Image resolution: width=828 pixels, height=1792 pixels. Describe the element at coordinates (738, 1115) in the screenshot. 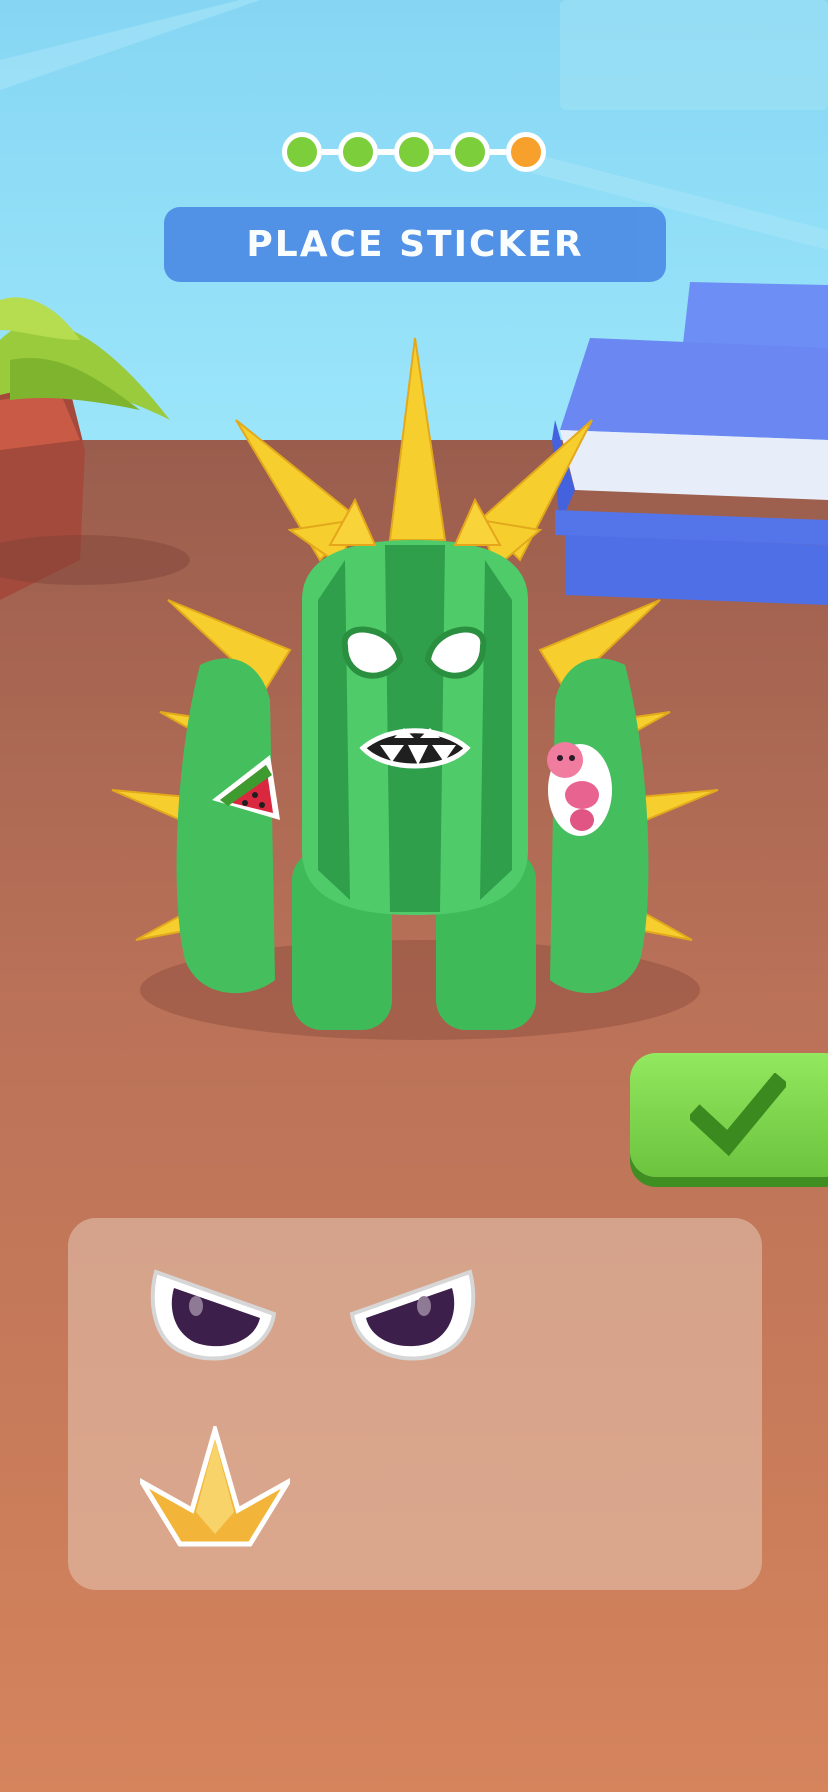

I see `checkmark-icon` at that location.